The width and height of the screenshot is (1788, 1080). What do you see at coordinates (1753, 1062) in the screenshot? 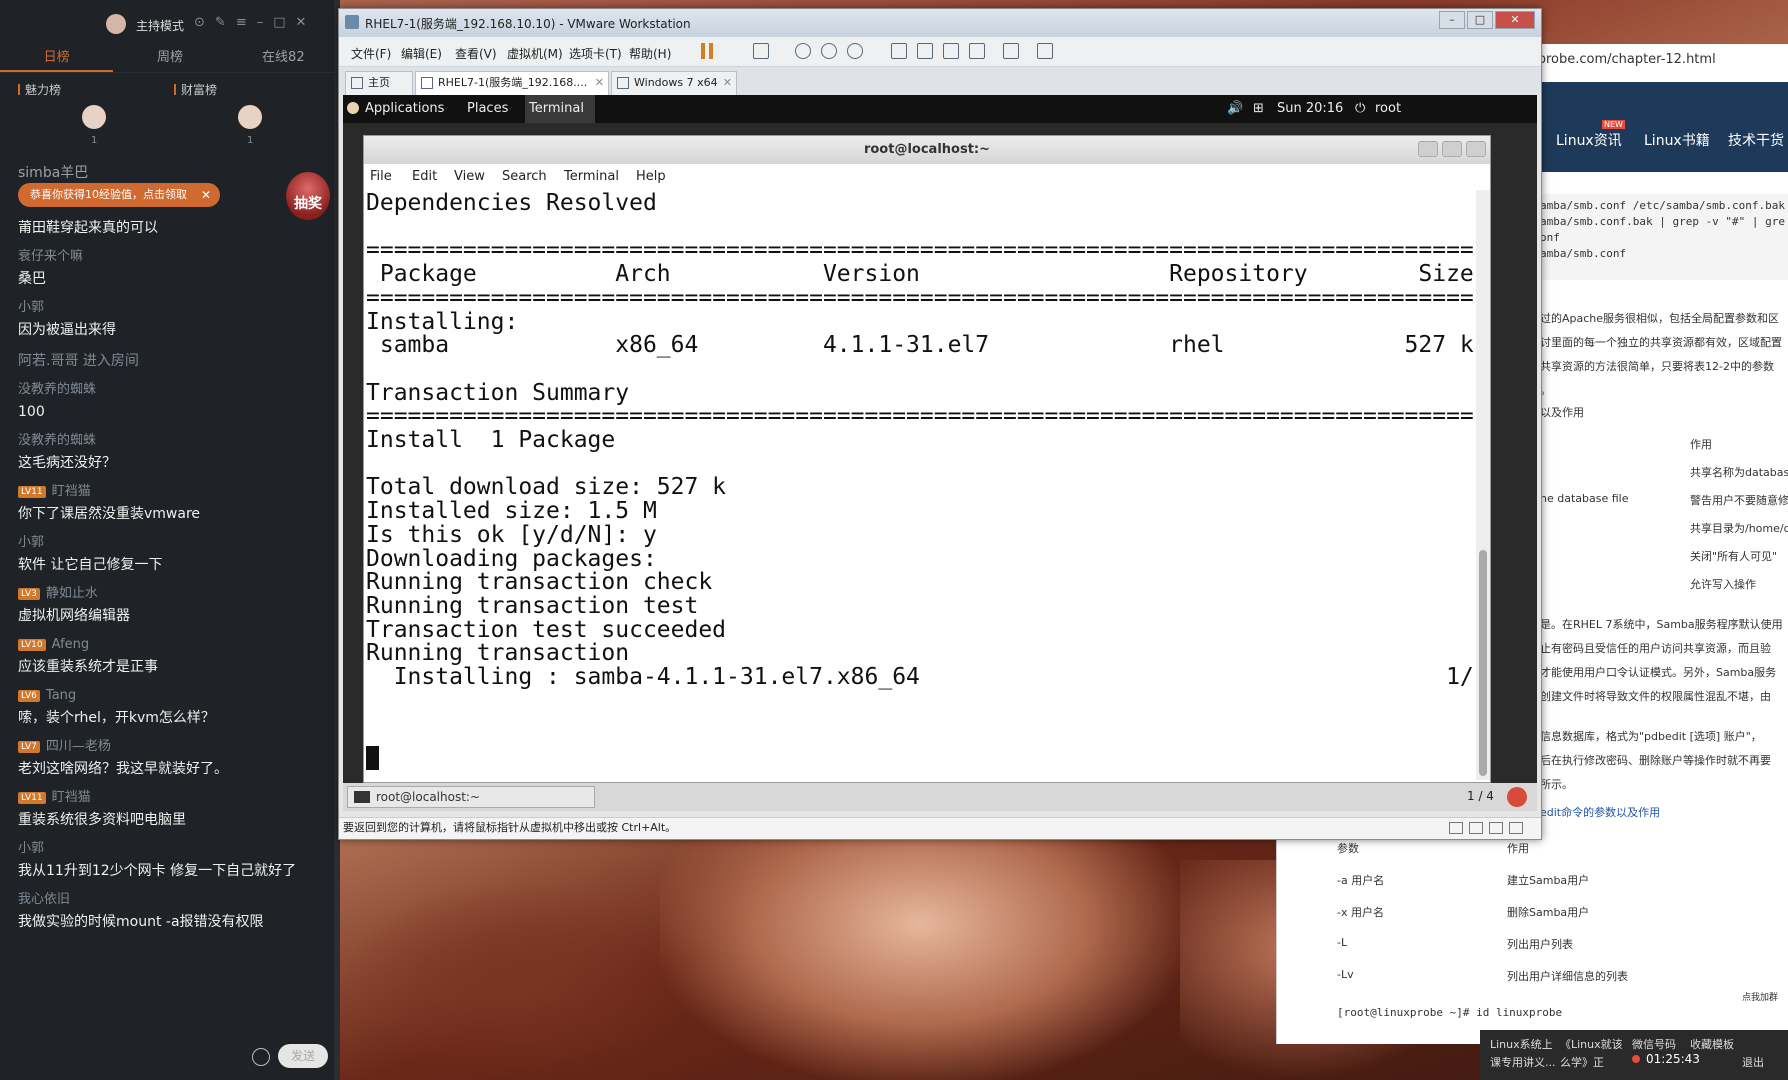
I see `exit-button: 退出` at bounding box center [1753, 1062].